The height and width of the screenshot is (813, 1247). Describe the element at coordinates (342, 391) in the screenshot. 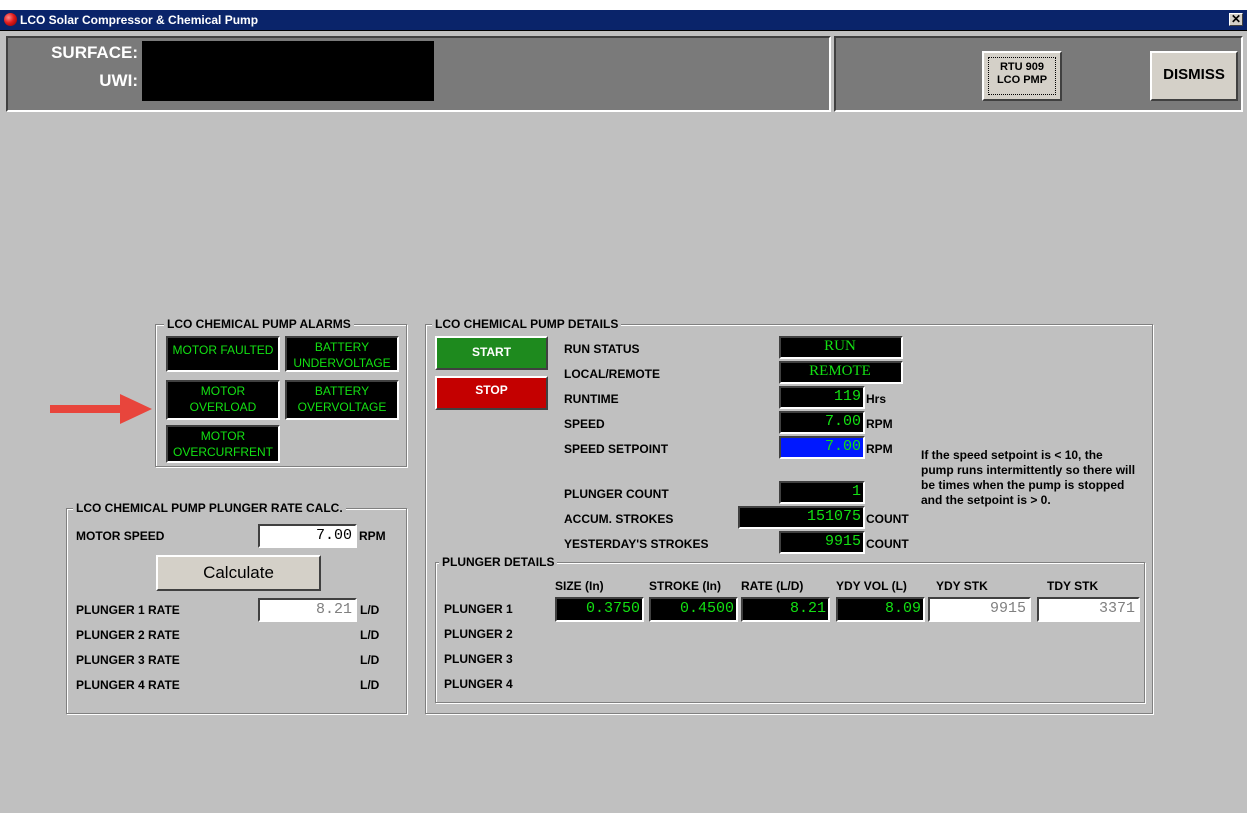

I see `alarm-battery-overvoltage-line1: BATTERY` at that location.